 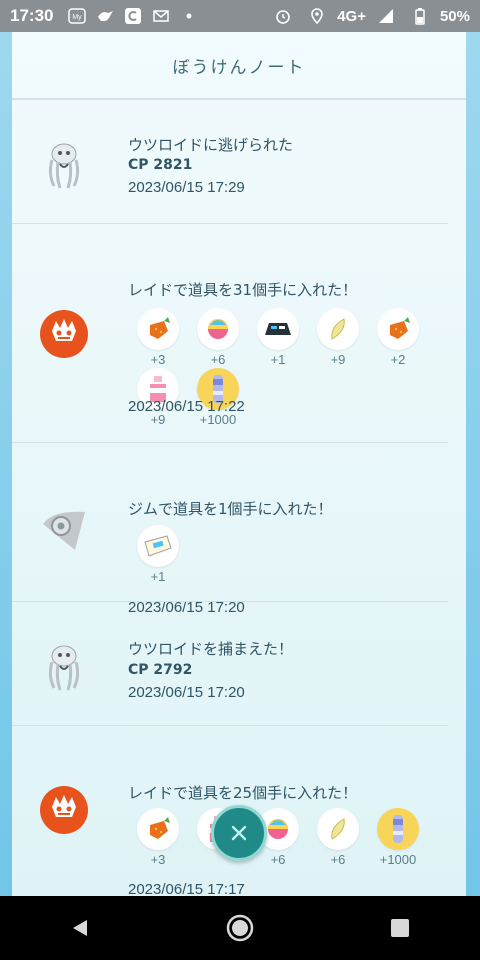 I want to click on close-button, so click(x=239, y=833).